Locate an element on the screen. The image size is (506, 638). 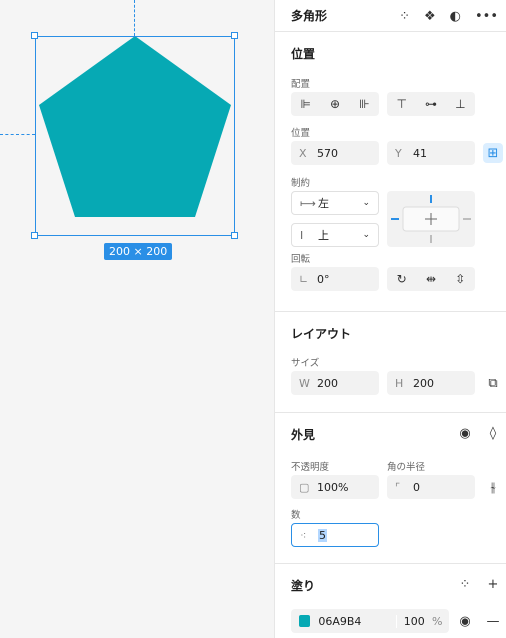
height-field: H 200 is located at coordinates (431, 383).